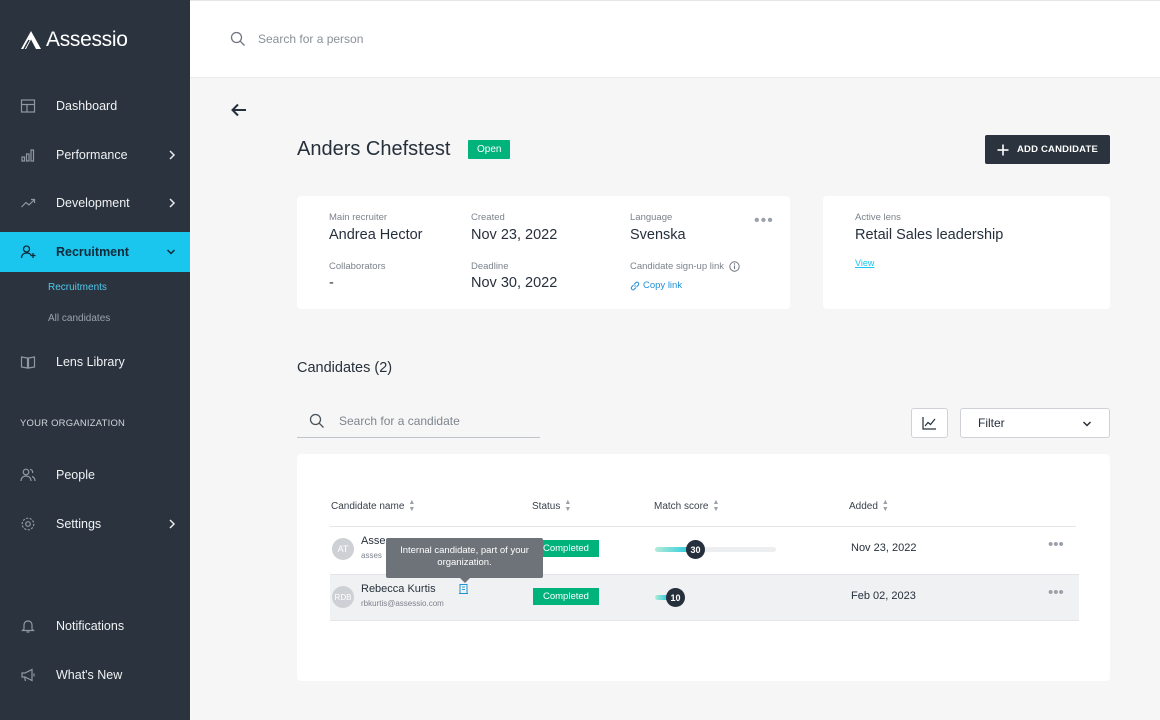 The height and width of the screenshot is (720, 1160). Describe the element at coordinates (95, 155) in the screenshot. I see `sidebar-item-performance: Performance` at that location.